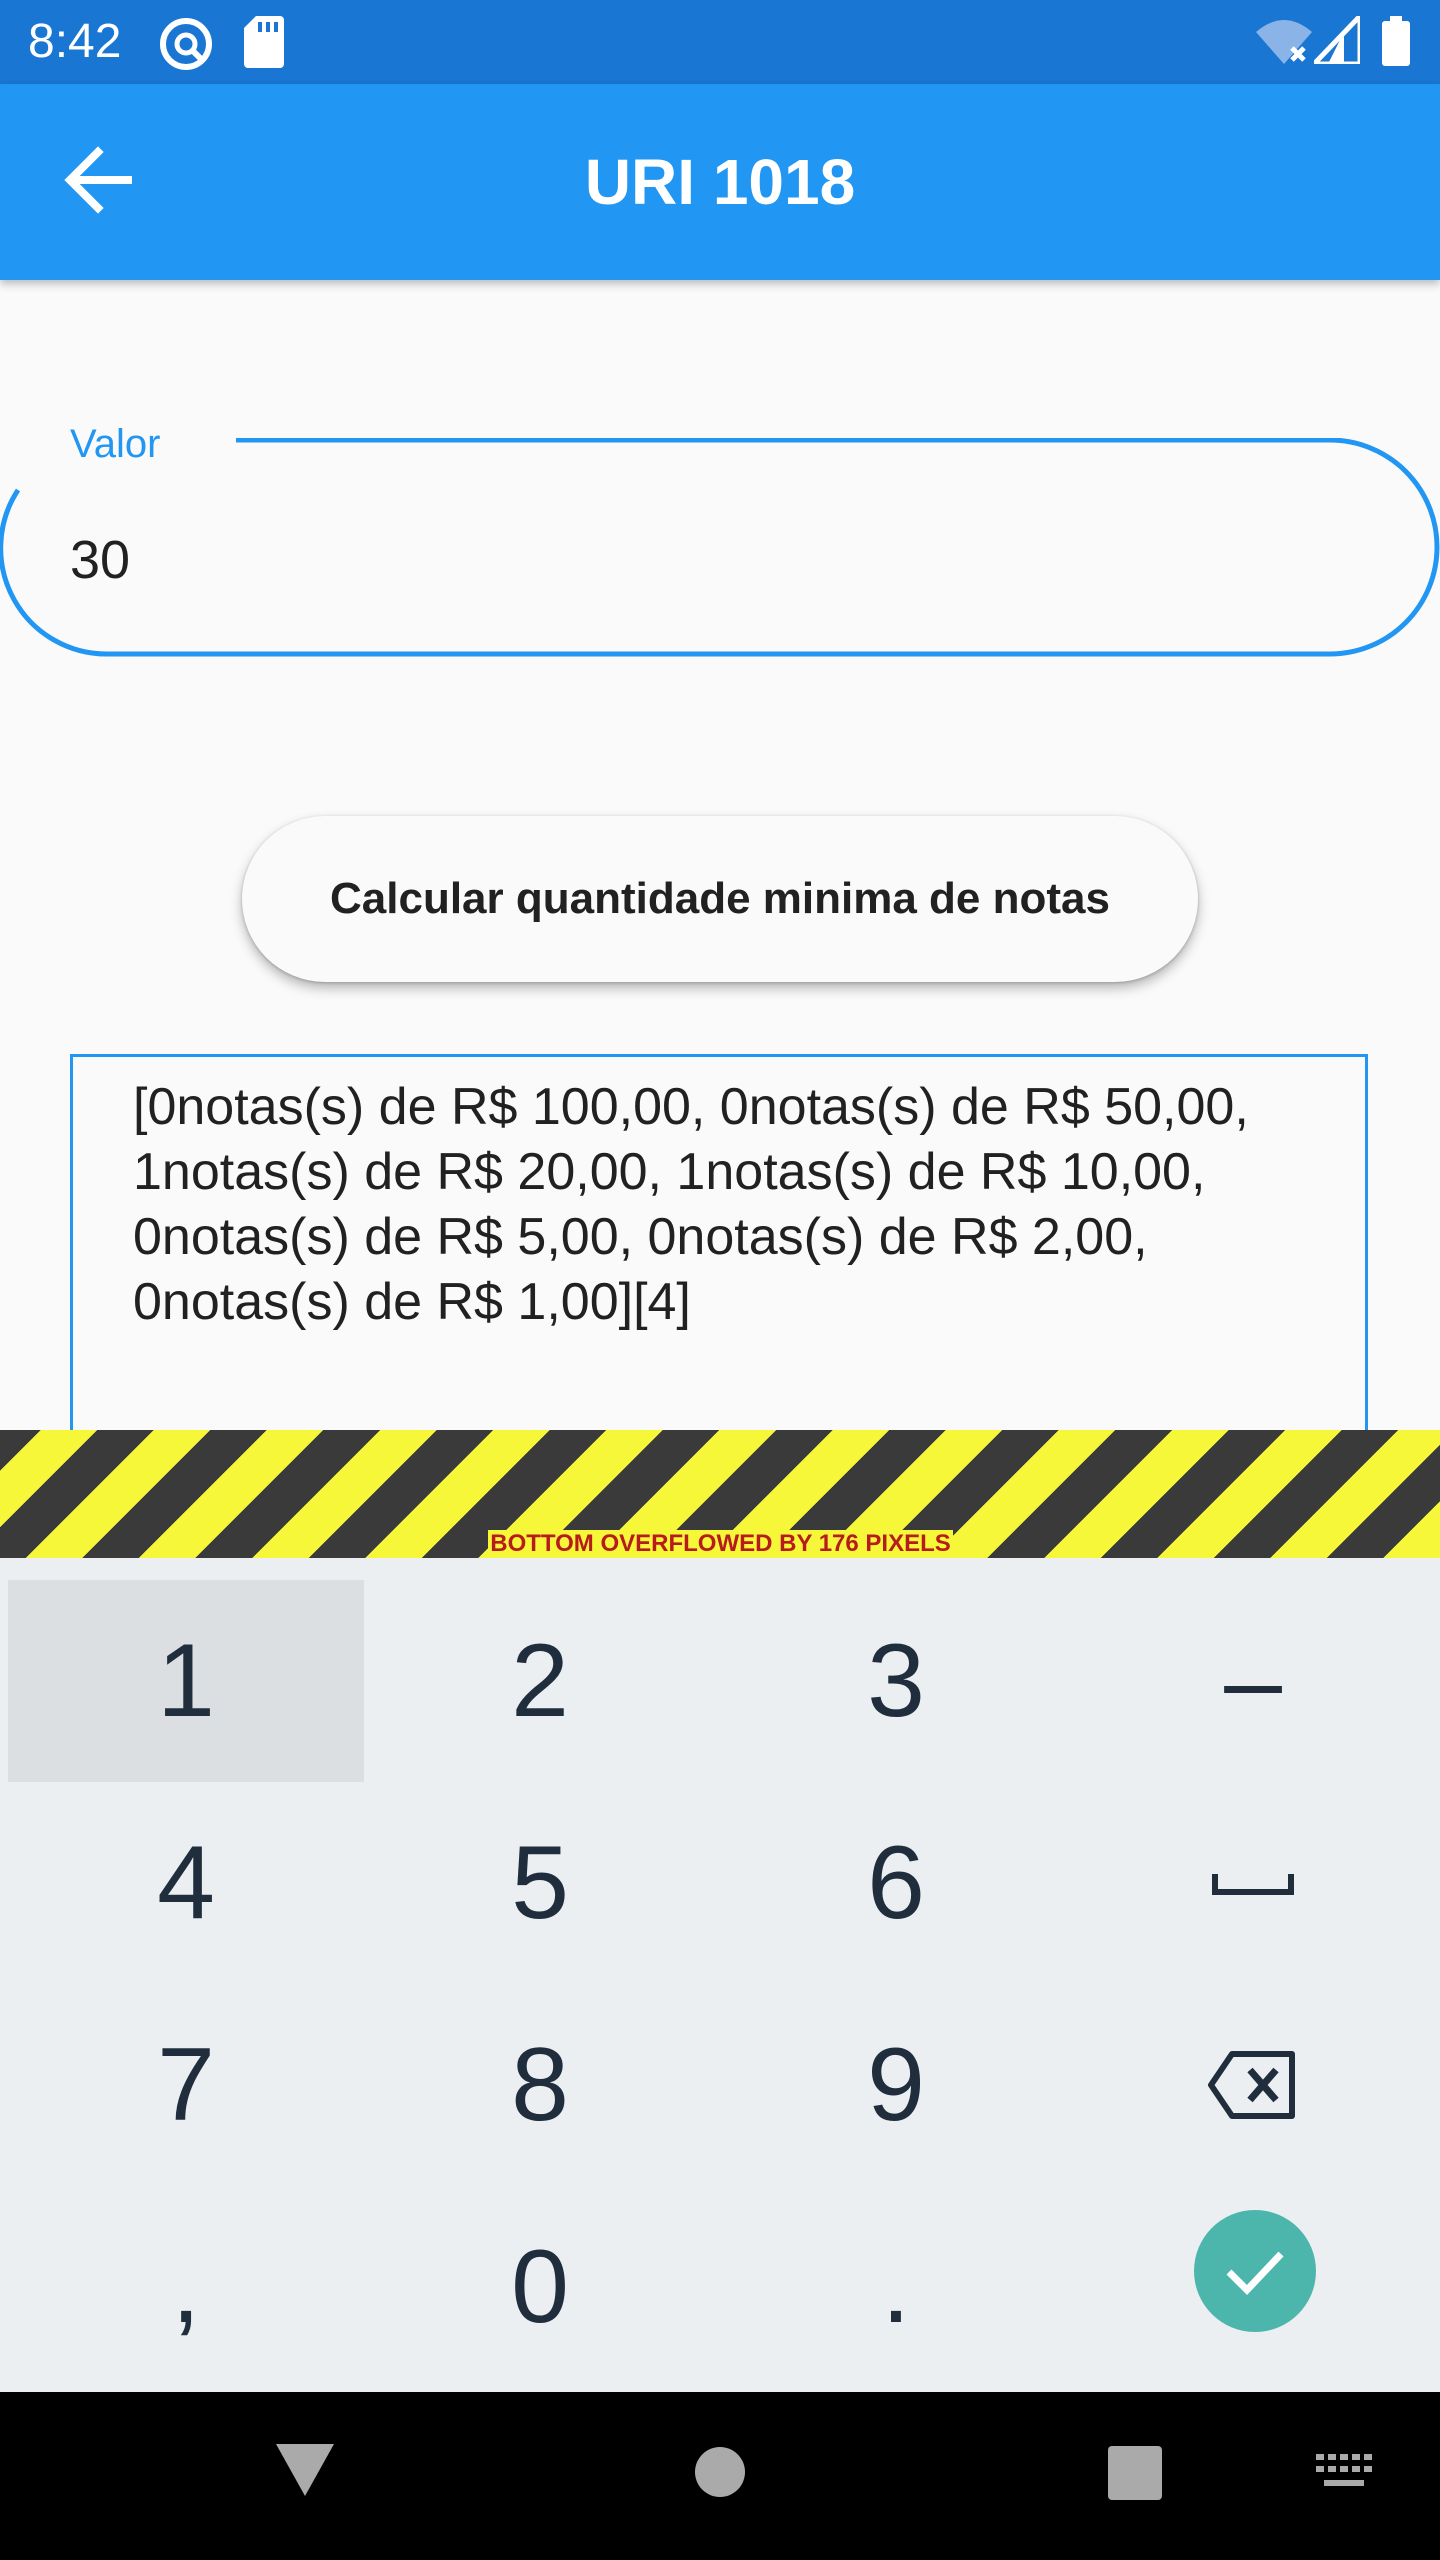  What do you see at coordinates (412, 1302) in the screenshot?
I see `result-line: 0notas(s) de R$ 1,00][4]` at bounding box center [412, 1302].